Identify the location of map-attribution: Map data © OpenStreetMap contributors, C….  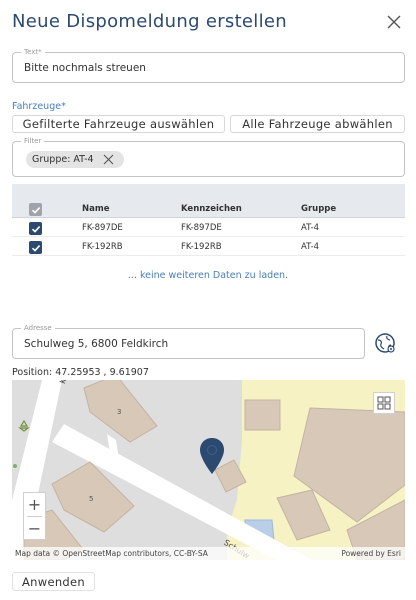
(208, 553).